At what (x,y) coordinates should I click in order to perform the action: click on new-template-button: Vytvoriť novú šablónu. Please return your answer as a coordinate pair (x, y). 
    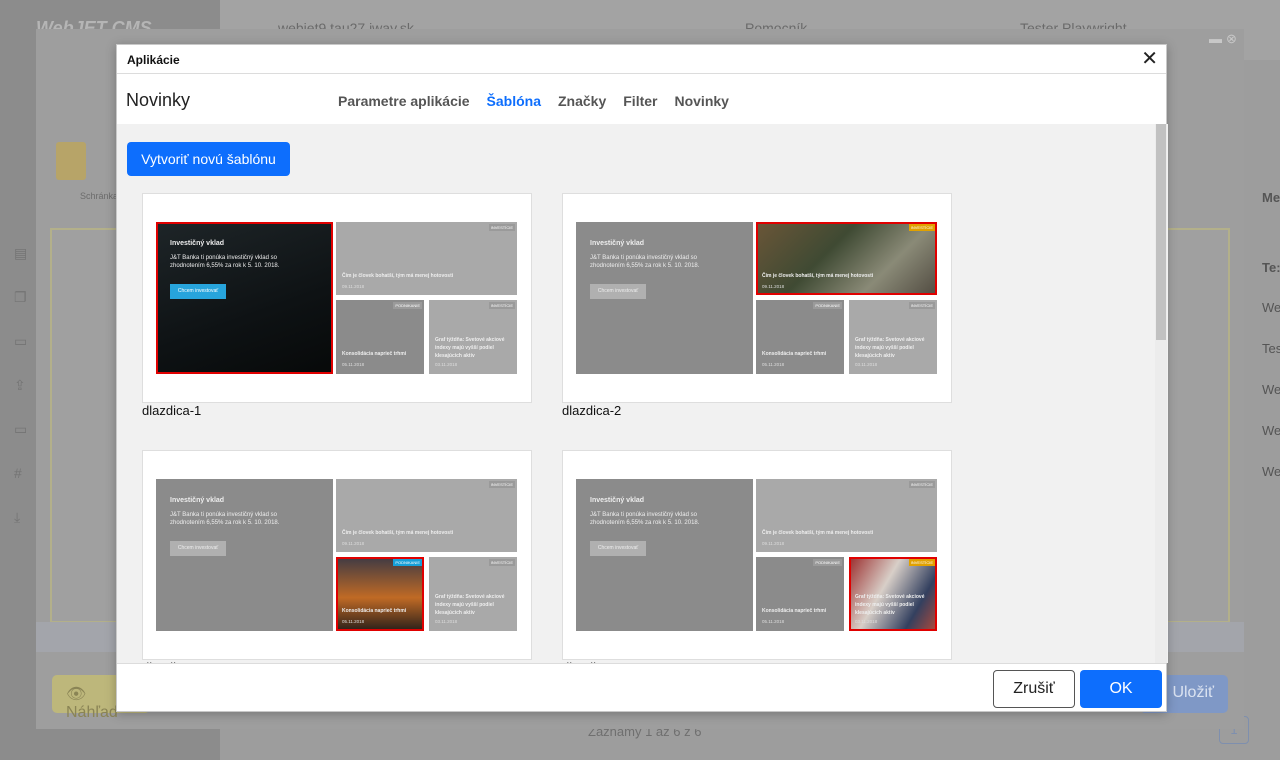
    Looking at the image, I should click on (208, 159).